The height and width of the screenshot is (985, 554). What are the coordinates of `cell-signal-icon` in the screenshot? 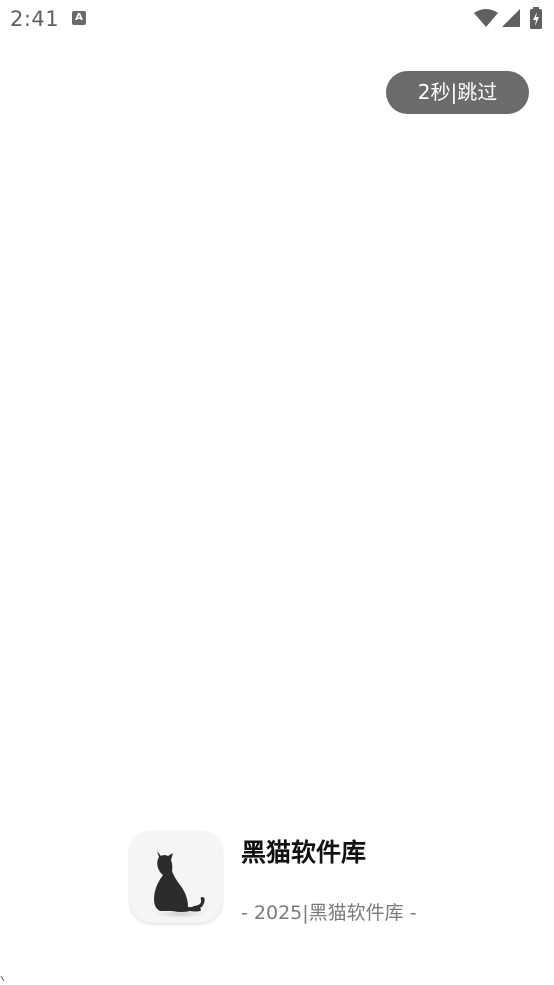 It's located at (511, 18).